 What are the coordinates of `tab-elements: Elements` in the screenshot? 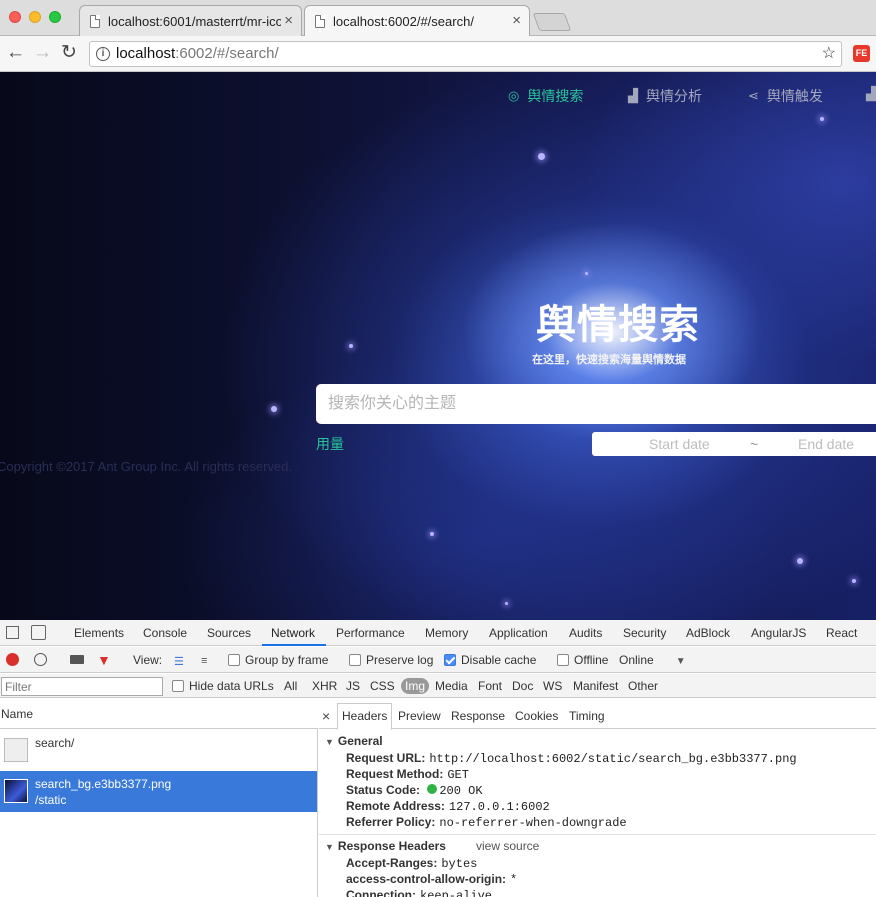 It's located at (99, 633).